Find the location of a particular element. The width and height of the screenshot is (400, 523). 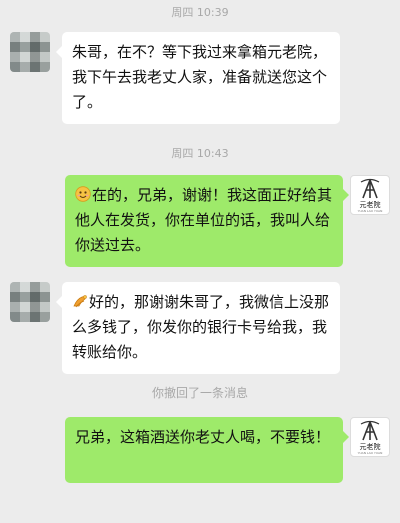

message-bubble-sent: 兄弟，这箱酒送你老丈人喝，不要钱！ is located at coordinates (207, 450).